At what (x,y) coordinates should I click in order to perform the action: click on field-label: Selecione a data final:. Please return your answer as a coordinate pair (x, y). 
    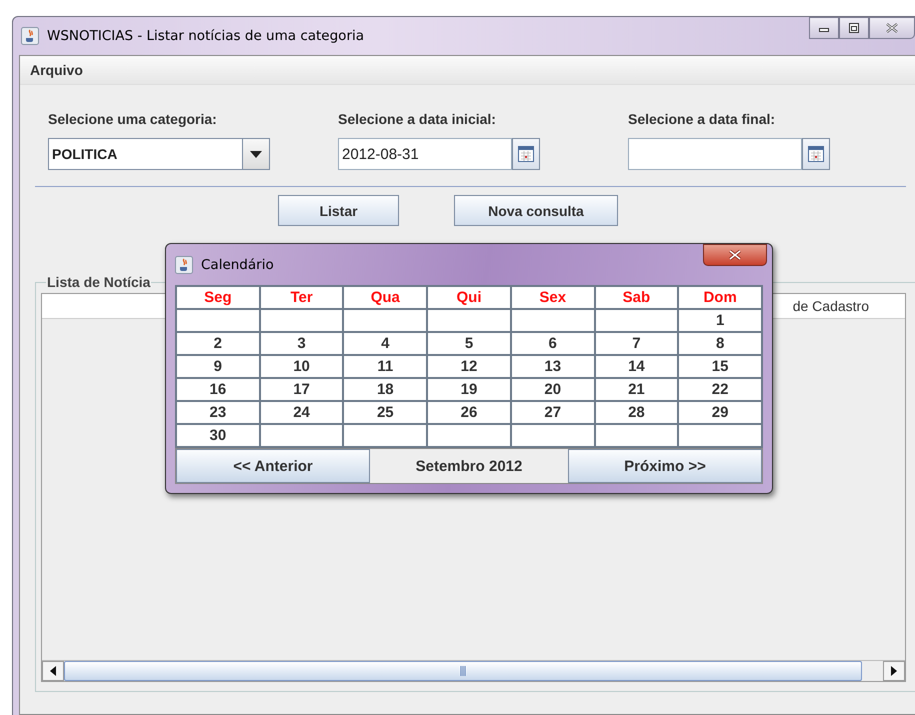
    Looking at the image, I should click on (702, 119).